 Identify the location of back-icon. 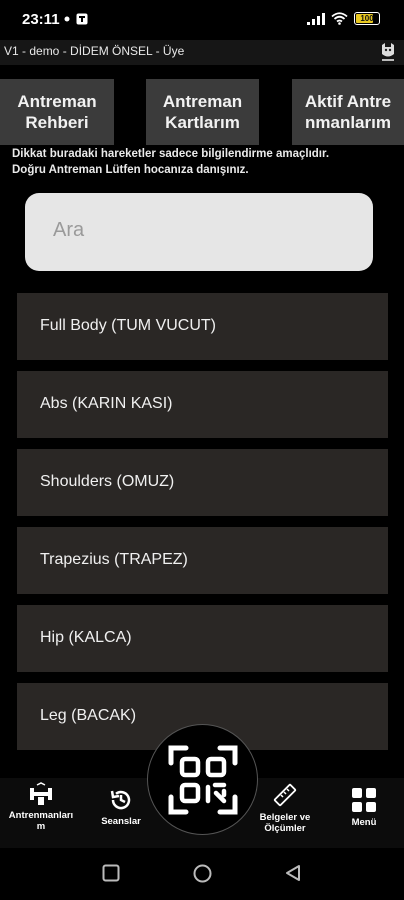
(293, 873).